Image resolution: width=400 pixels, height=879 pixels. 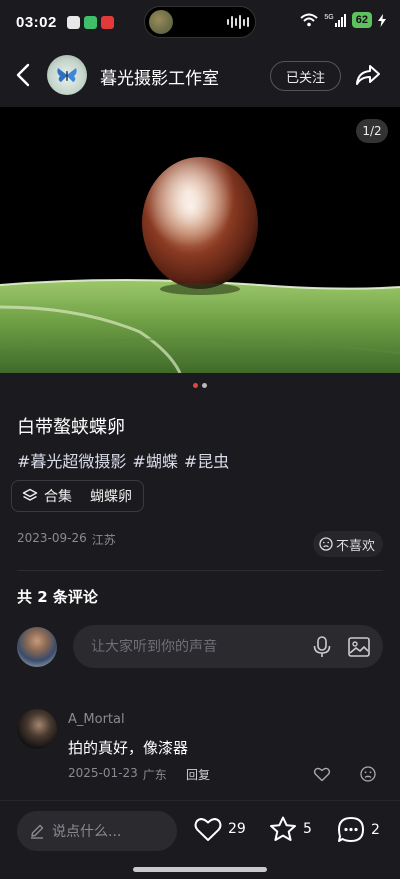 I want to click on collection-chip: 合集 蝴蝶卵, so click(x=77, y=496).